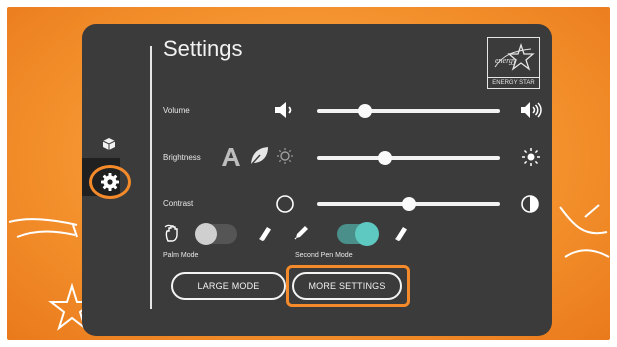  I want to click on contrast-slider-thumb, so click(408, 204).